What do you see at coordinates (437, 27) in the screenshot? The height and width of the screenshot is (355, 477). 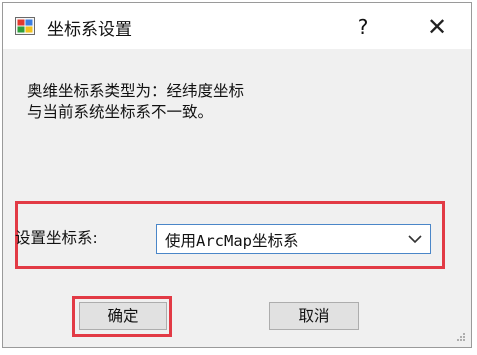 I see `close-button: ✕` at bounding box center [437, 27].